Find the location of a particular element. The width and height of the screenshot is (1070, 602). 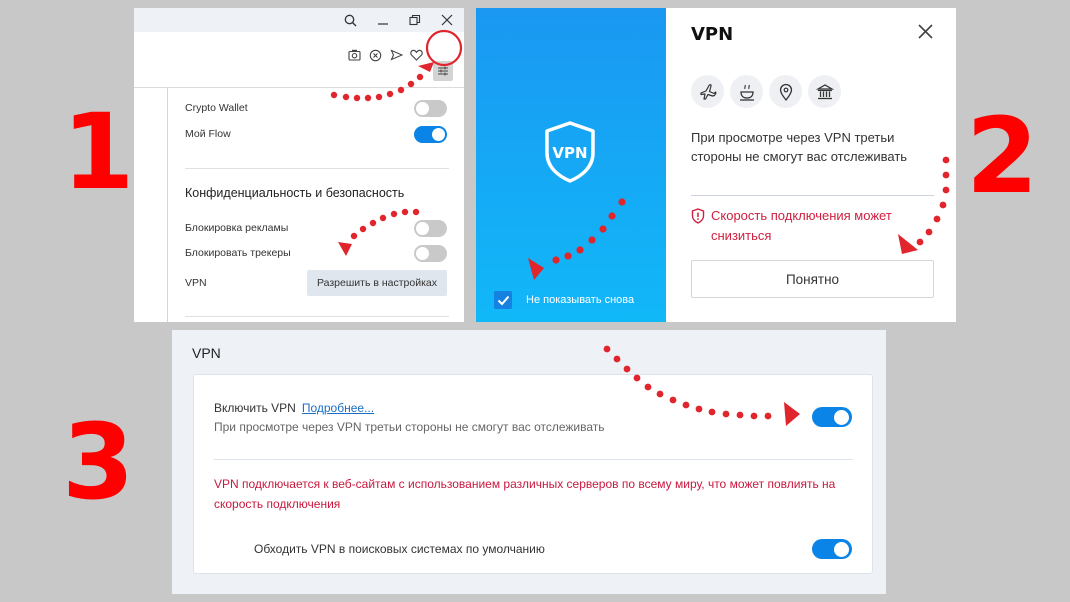

speed-warning-text: Скорость подключения может снизиться is located at coordinates (801, 225).